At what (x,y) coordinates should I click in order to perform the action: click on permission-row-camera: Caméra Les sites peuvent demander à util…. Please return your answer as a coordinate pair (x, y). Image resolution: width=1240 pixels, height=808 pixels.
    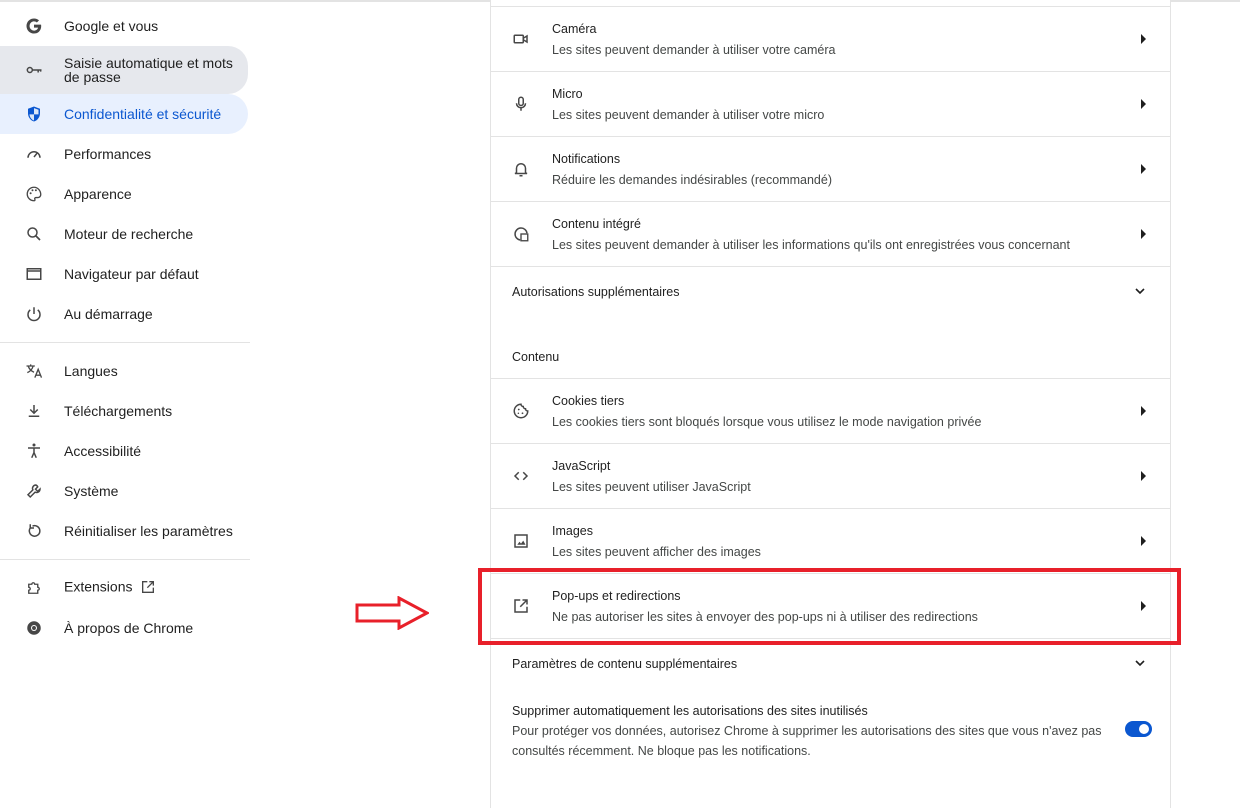
    Looking at the image, I should click on (830, 38).